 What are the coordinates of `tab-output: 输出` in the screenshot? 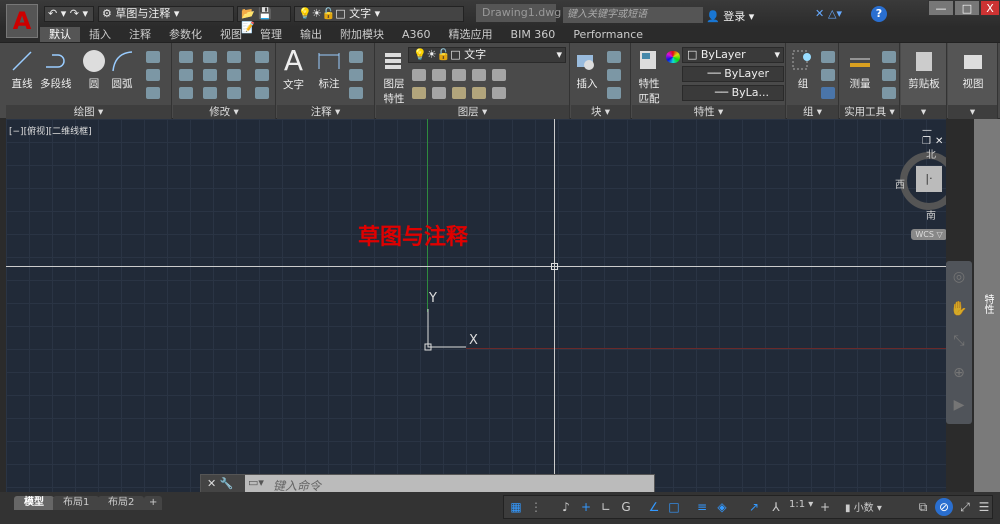 It's located at (311, 35).